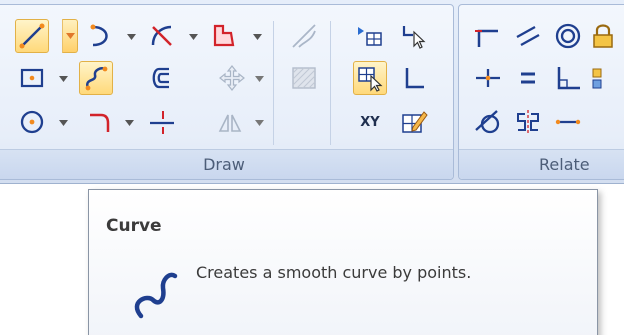 The height and width of the screenshot is (335, 624). I want to click on split-tool-button, so click(162, 122).